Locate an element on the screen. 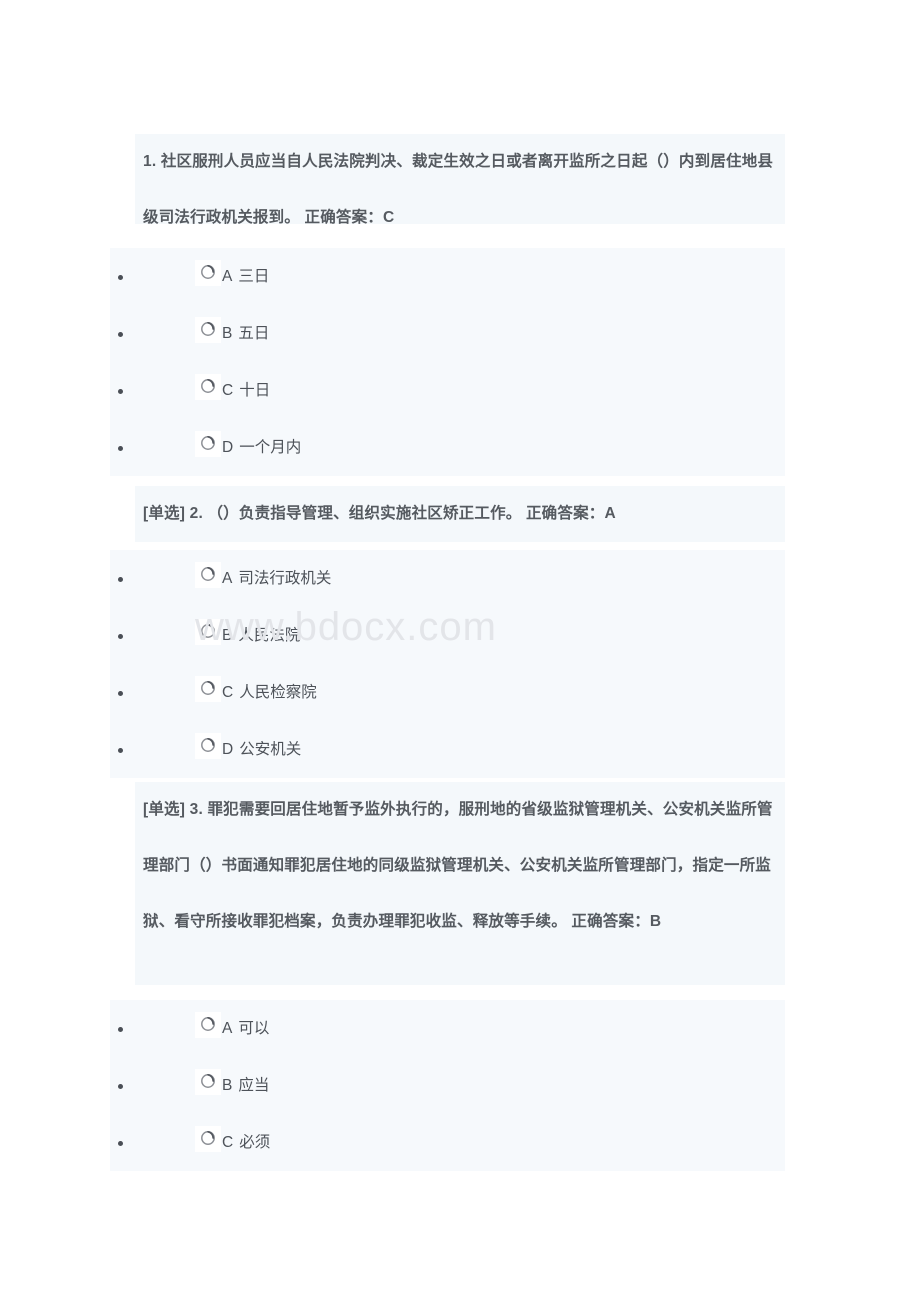  option-label: B 五日 is located at coordinates (245, 334).